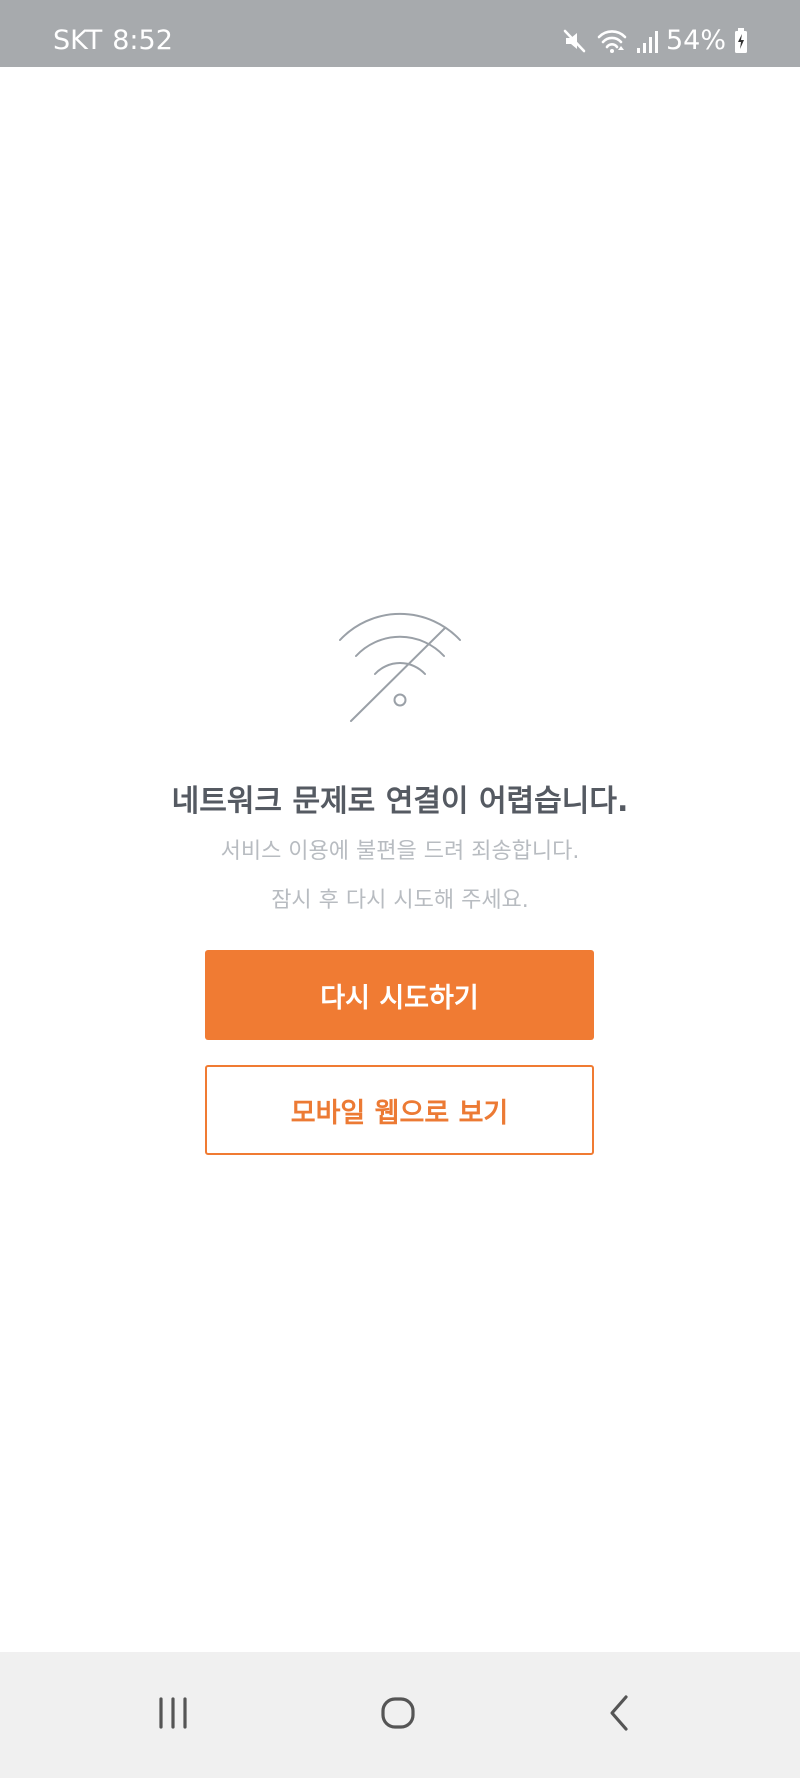  I want to click on recents-button, so click(173, 1715).